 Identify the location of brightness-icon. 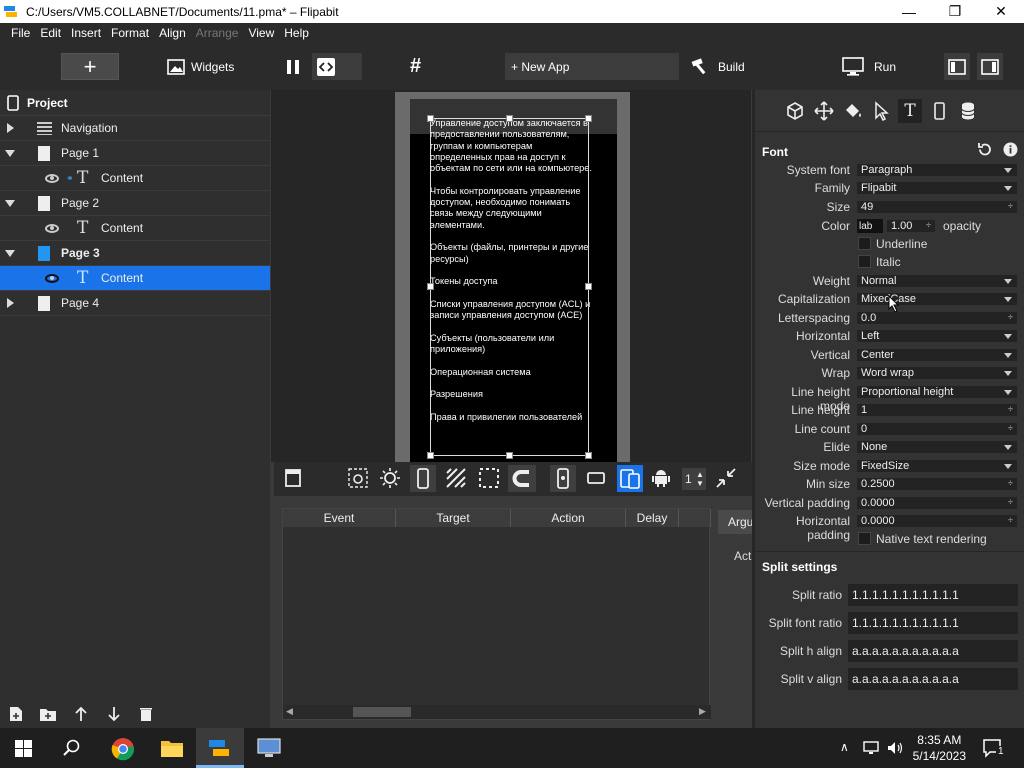
(390, 478).